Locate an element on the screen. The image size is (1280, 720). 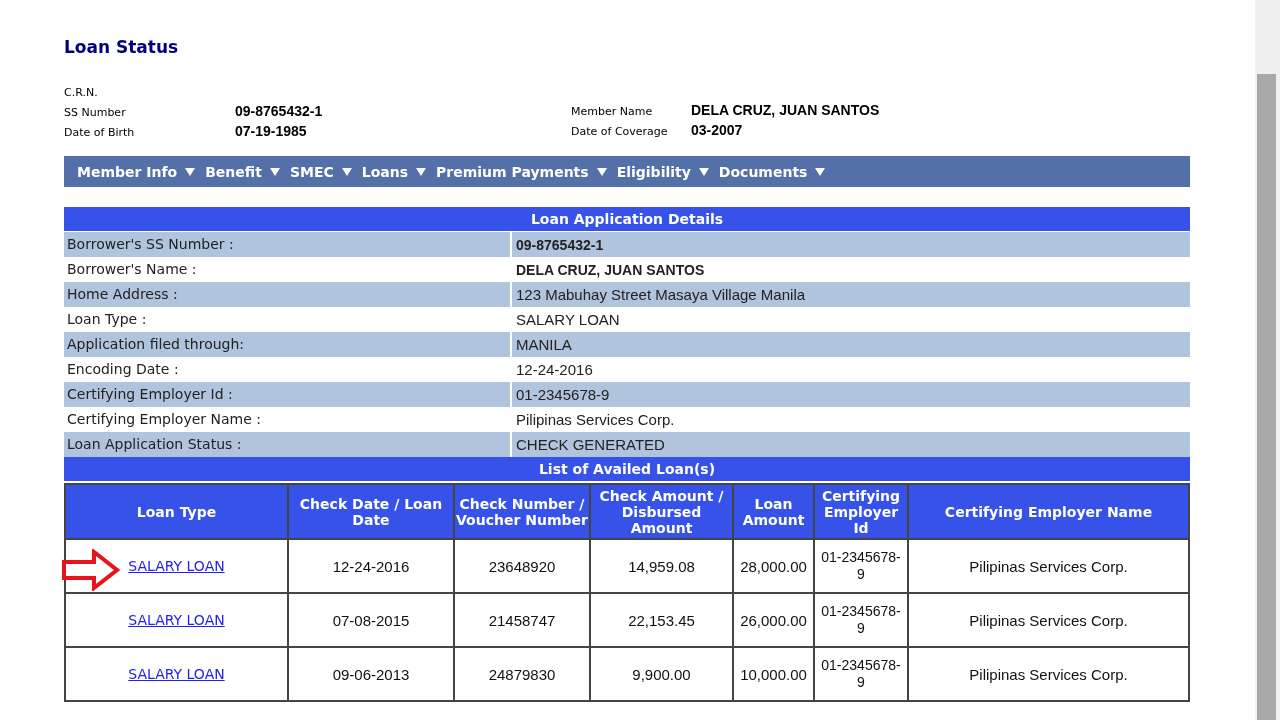
column-header: Loan Amount is located at coordinates (773, 511).